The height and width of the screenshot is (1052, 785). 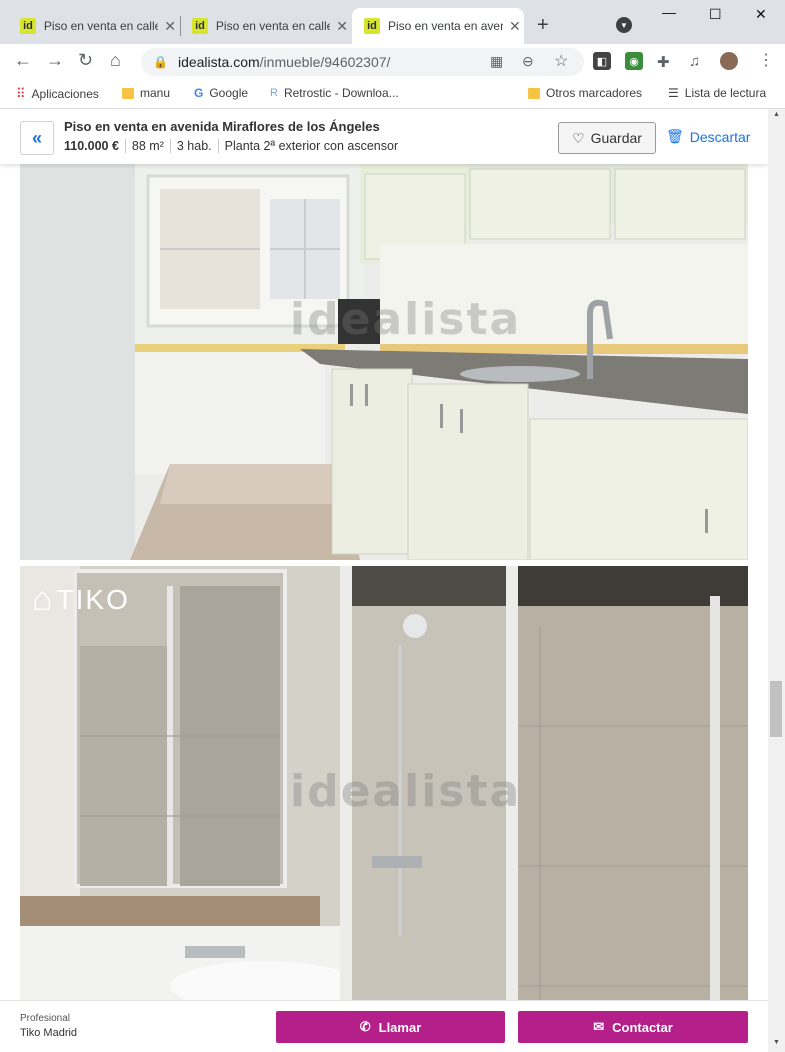 I want to click on discard-button: 🗑 Descartar, so click(x=708, y=136).